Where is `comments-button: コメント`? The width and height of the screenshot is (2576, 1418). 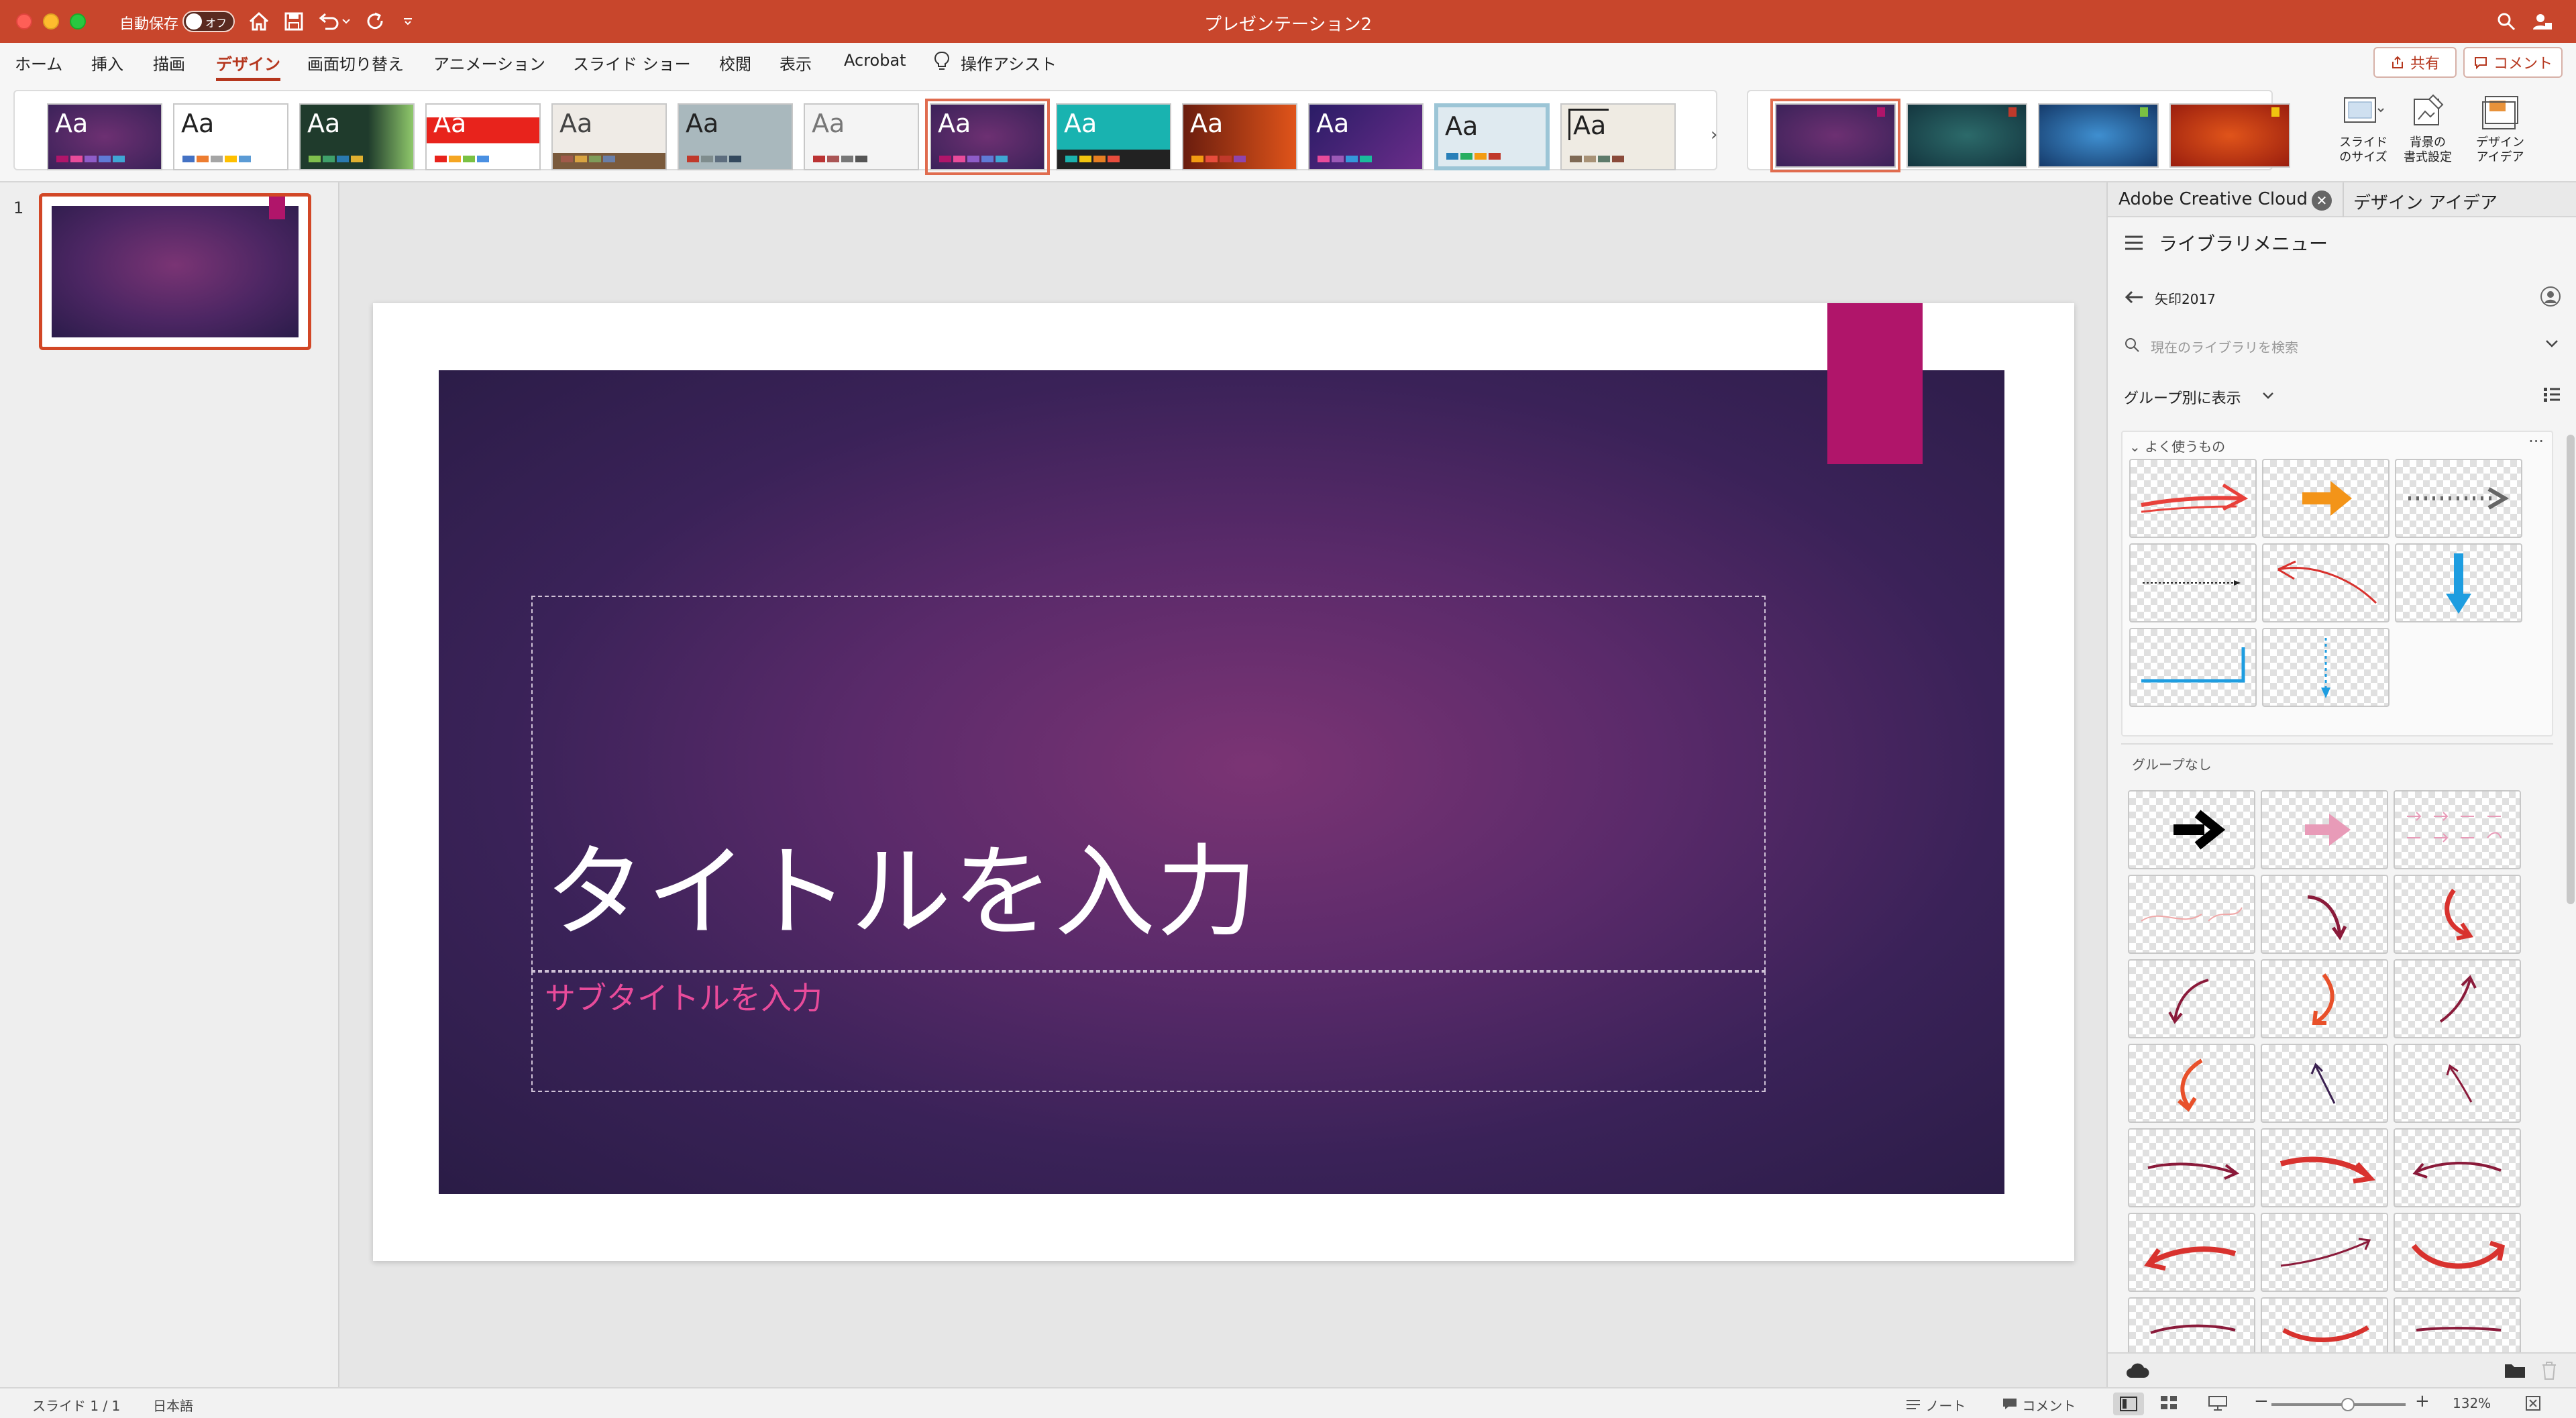
comments-button: コメント is located at coordinates (2513, 62).